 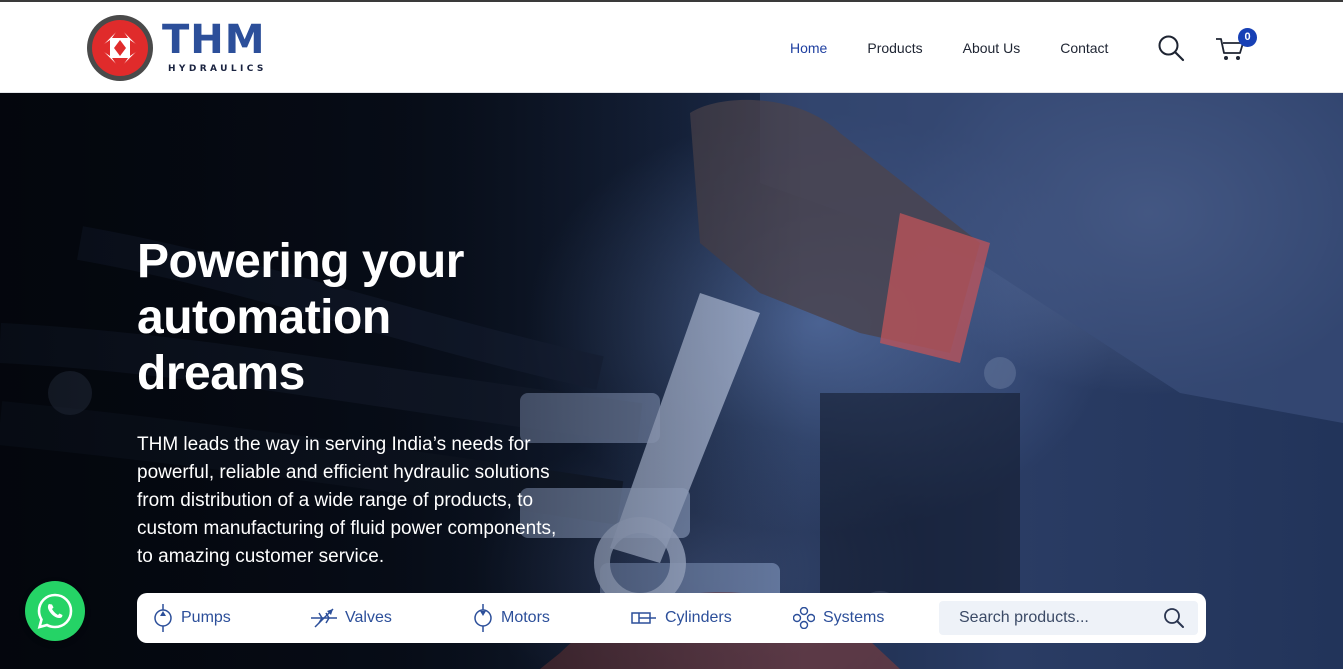 What do you see at coordinates (217, 69) in the screenshot?
I see `logo-tagline: HYDRAULICS` at bounding box center [217, 69].